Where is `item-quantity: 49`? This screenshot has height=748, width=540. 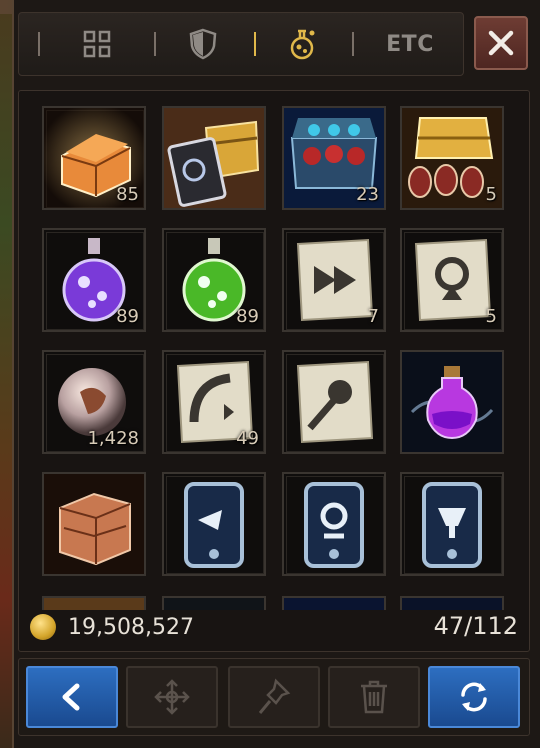 item-quantity: 49 is located at coordinates (247, 438).